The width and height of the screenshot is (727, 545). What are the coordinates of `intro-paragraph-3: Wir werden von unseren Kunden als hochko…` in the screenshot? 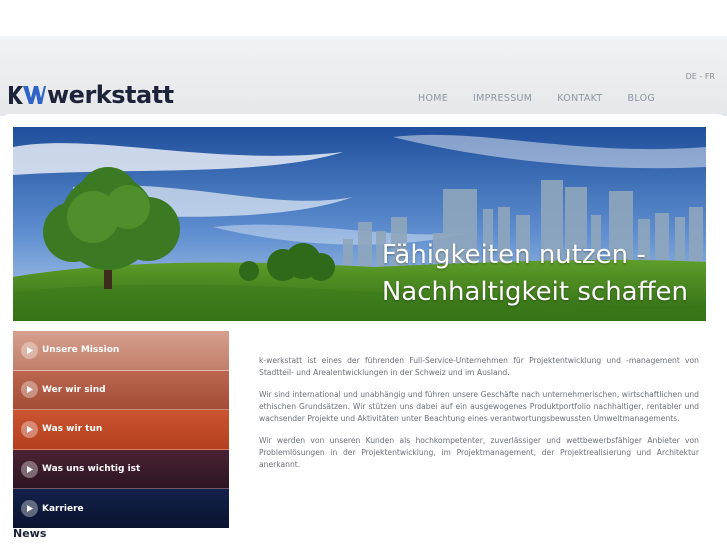 It's located at (479, 452).